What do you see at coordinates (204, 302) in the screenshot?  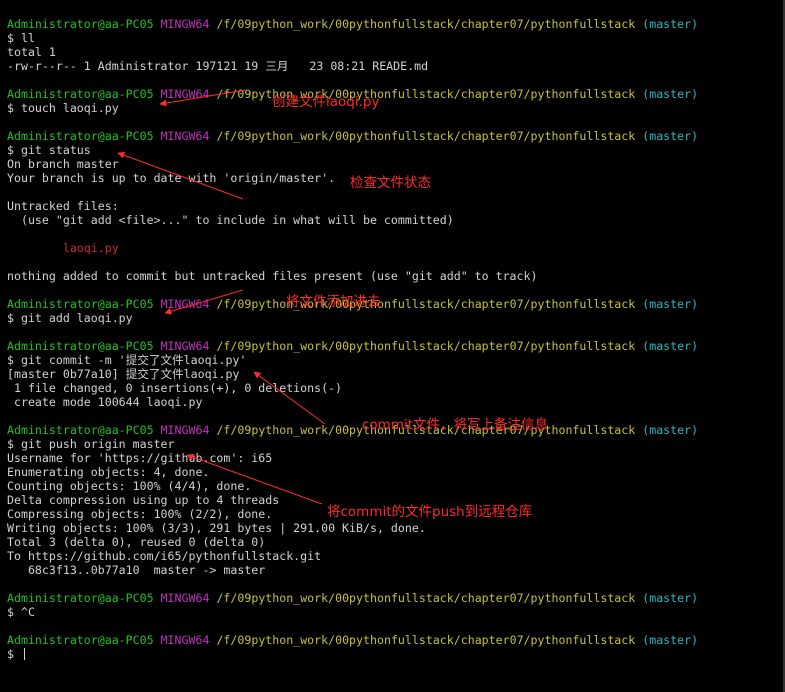 I see `arrow-add-file` at bounding box center [204, 302].